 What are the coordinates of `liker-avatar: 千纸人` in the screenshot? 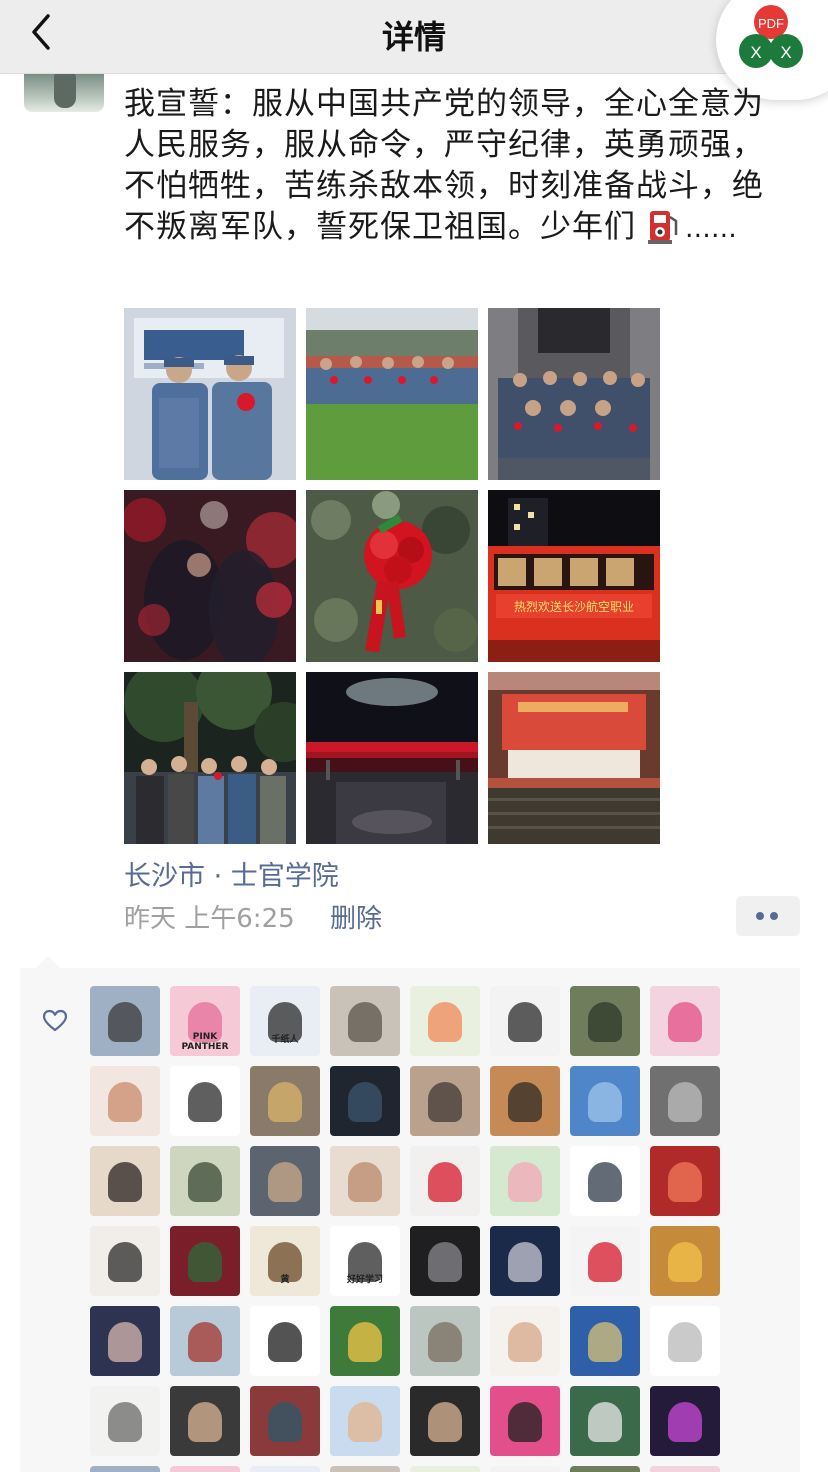 It's located at (285, 1021).